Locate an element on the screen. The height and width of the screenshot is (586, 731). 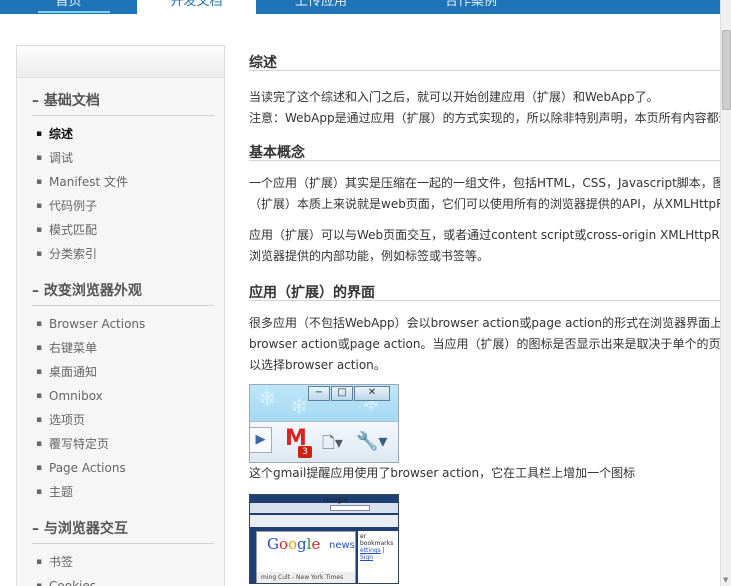
maximize-icon: □ is located at coordinates (342, 393).